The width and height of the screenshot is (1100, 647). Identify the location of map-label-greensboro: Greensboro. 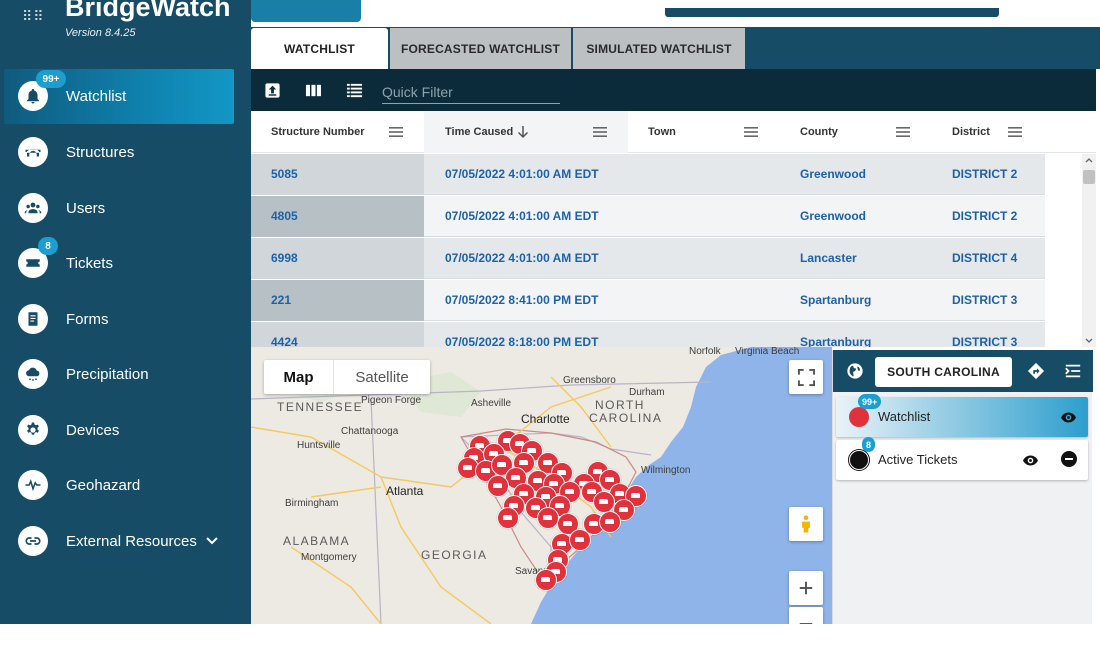
(589, 380).